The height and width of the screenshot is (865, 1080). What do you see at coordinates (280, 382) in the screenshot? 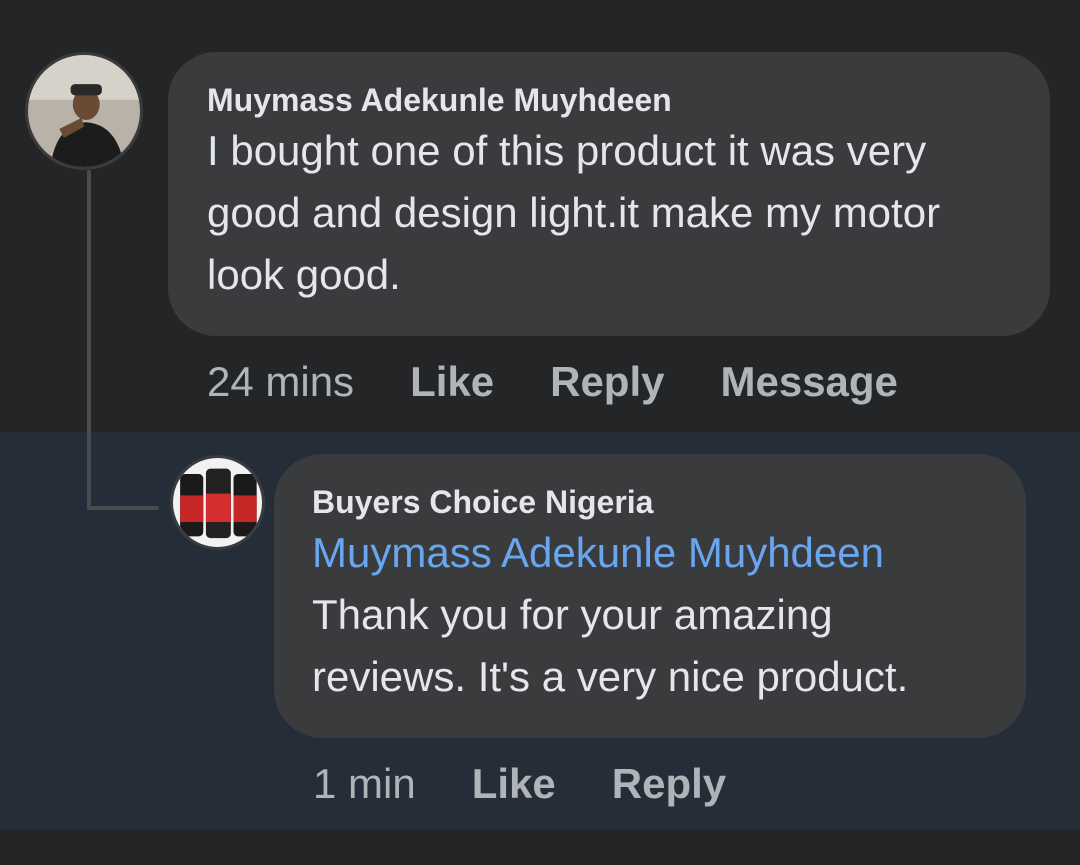
I see `comment-timestamp: 24 mins` at bounding box center [280, 382].